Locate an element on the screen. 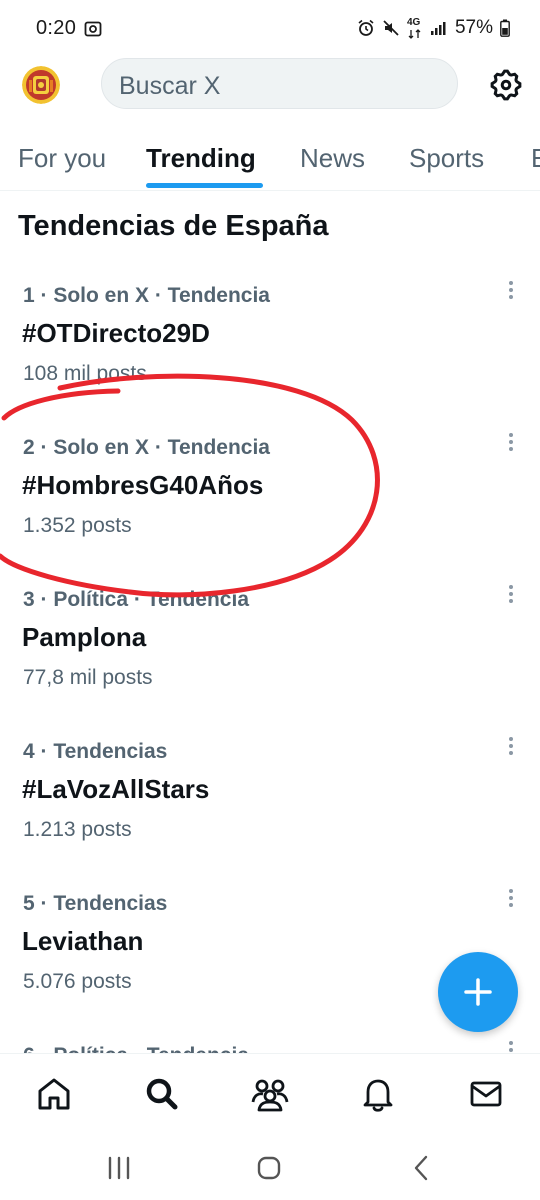 The image size is (540, 1200). status-icons: 4G 57% is located at coordinates (433, 28).